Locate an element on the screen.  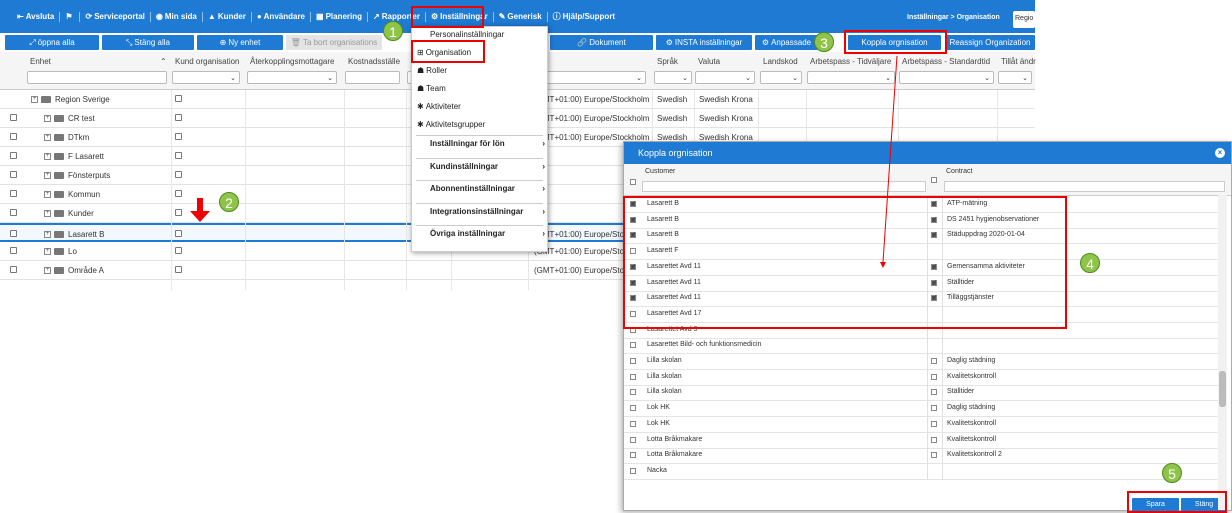
dialog-row: Nacka is located at coordinates (922, 471).